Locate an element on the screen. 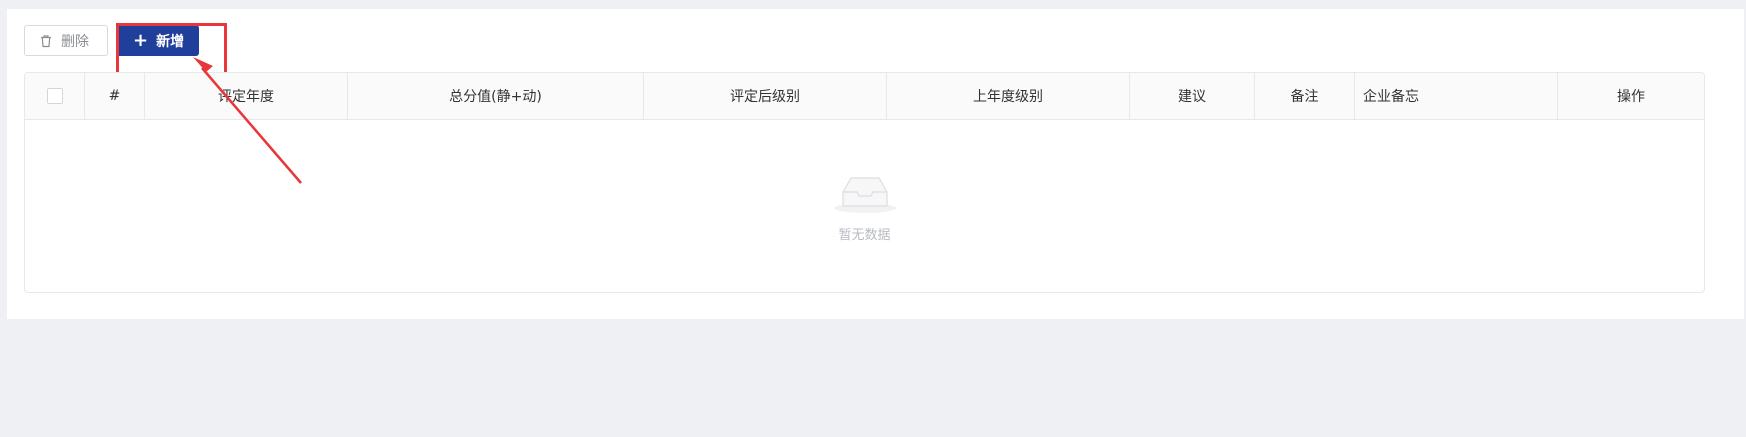  column-header-remark: 备注 is located at coordinates (1305, 96).